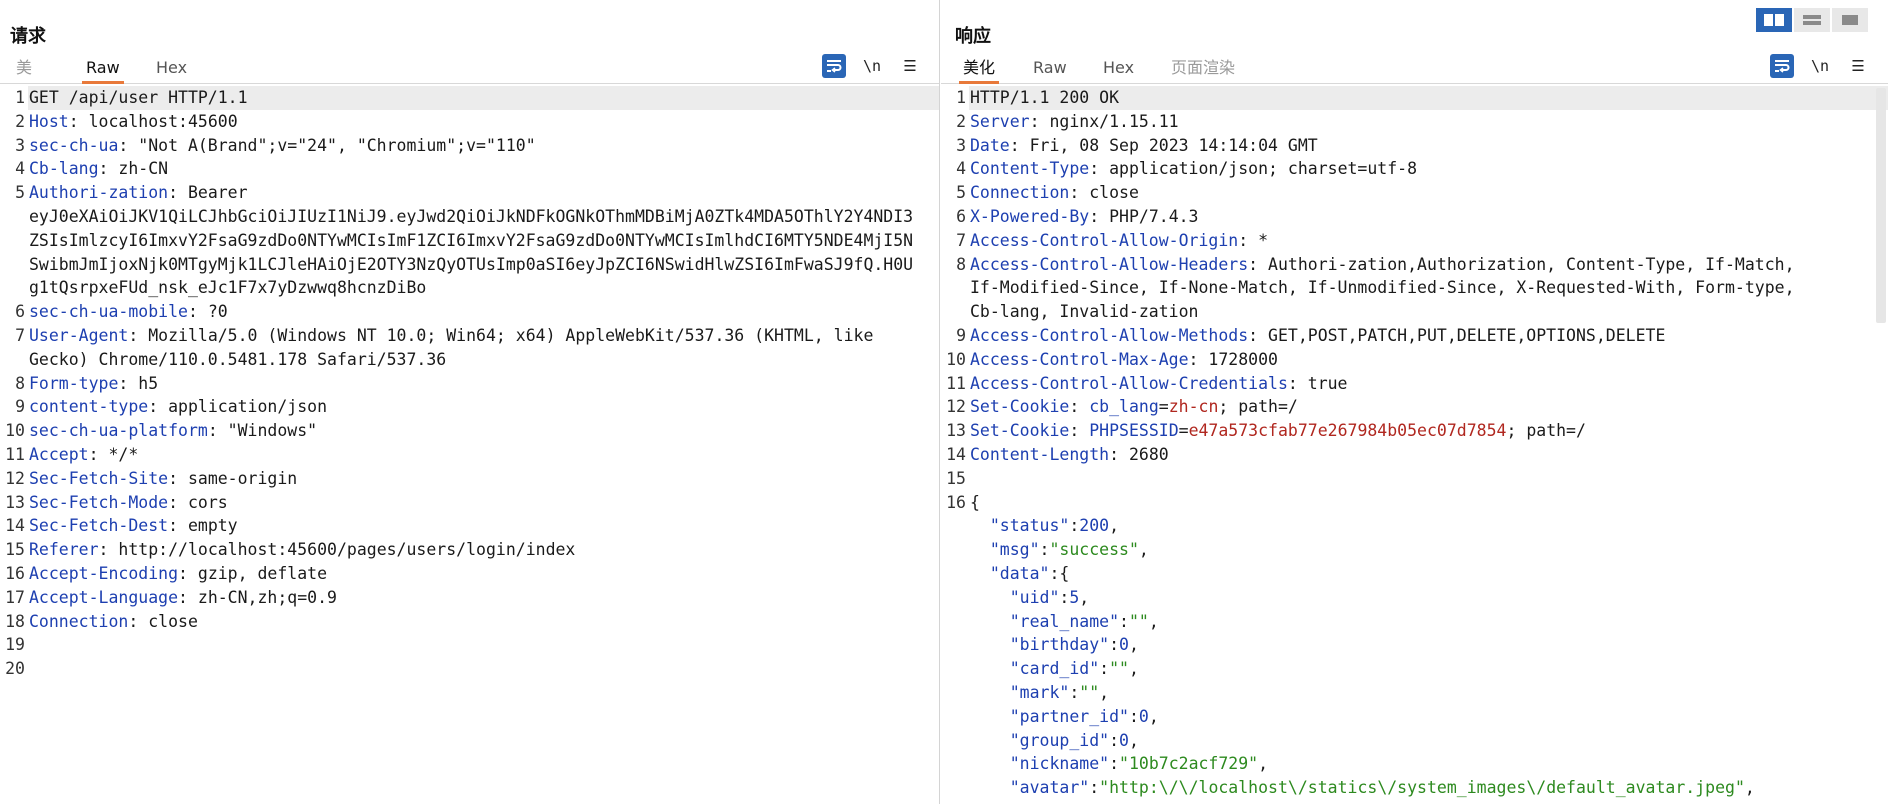 Image resolution: width=1888 pixels, height=804 pixels. I want to click on token-text: : 2680, so click(1139, 454).